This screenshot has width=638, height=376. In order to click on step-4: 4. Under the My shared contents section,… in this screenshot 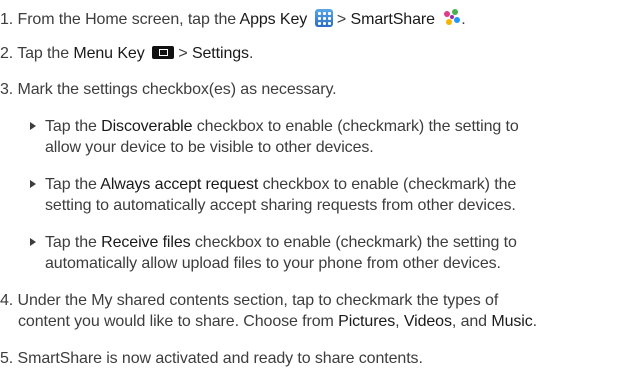, I will do `click(249, 301)`.